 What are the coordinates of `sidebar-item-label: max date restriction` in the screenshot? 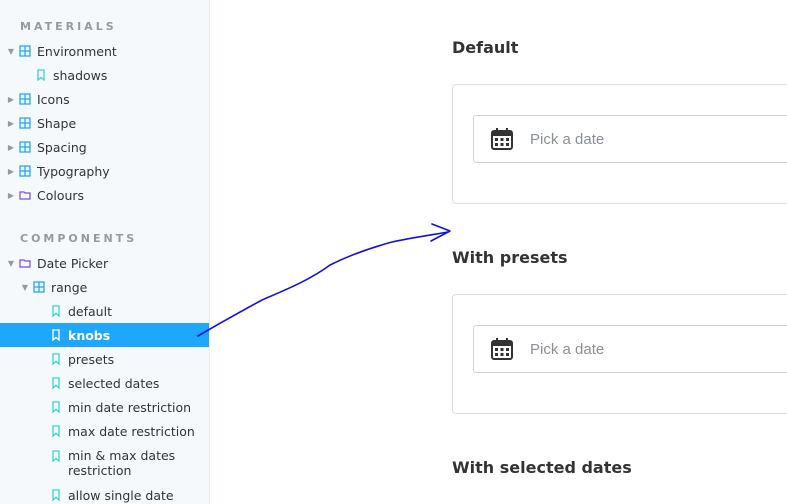 It's located at (131, 431).